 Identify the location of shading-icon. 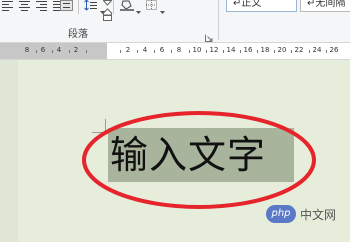
(127, 5).